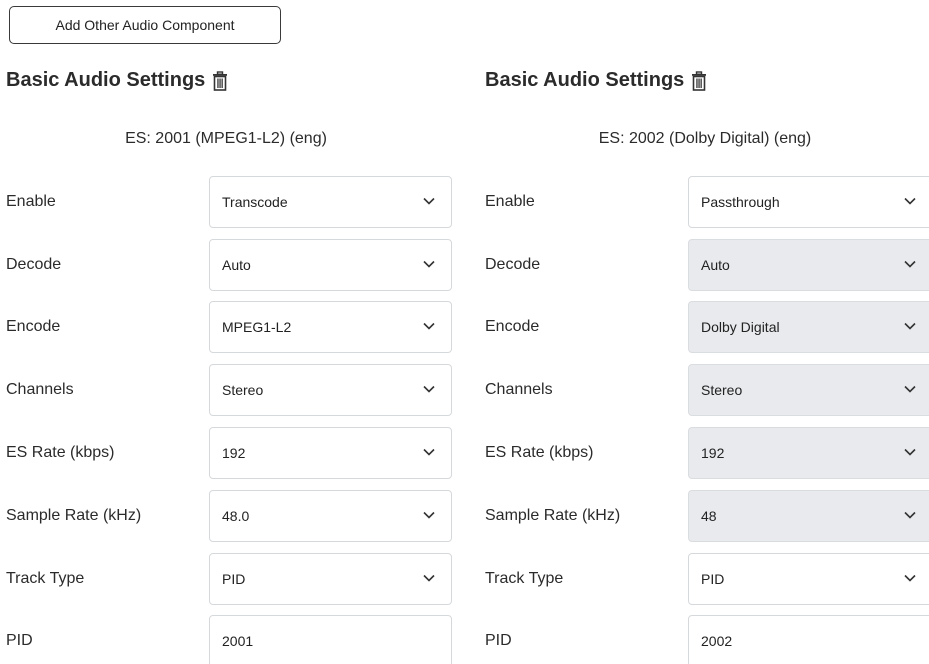 This screenshot has width=929, height=664. Describe the element at coordinates (705, 138) in the screenshot. I see `es-label: ES: 2002 (Dolby Digital) (eng)` at that location.